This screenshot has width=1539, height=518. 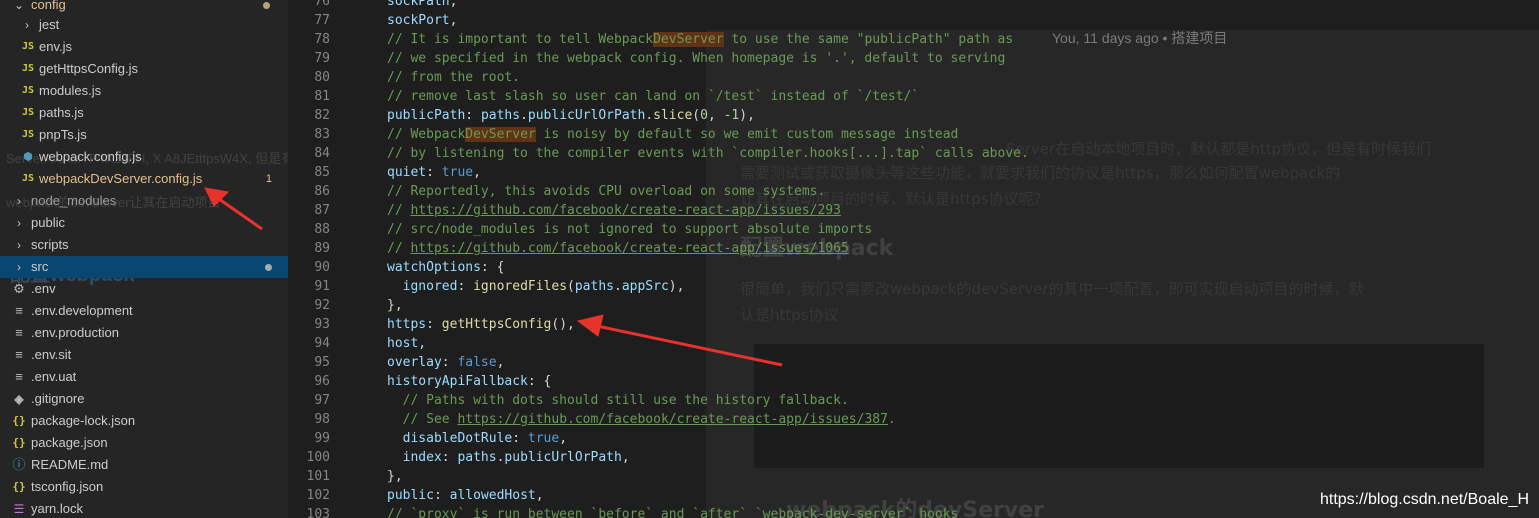 What do you see at coordinates (233, 209) in the screenshot?
I see `arrow-to-devserver-file` at bounding box center [233, 209].